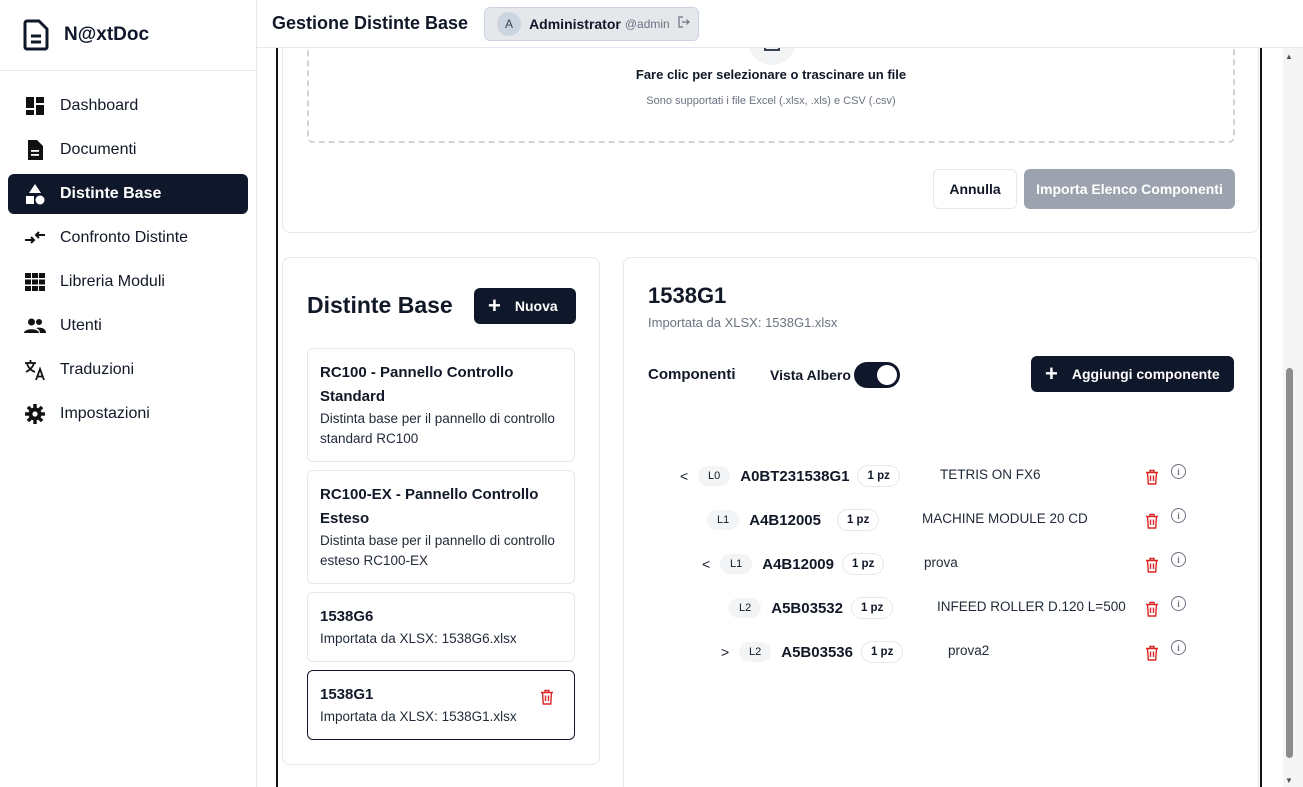 The height and width of the screenshot is (787, 1303). What do you see at coordinates (1289, 56) in the screenshot?
I see `scroll-up-arrow-icon: ▲` at bounding box center [1289, 56].